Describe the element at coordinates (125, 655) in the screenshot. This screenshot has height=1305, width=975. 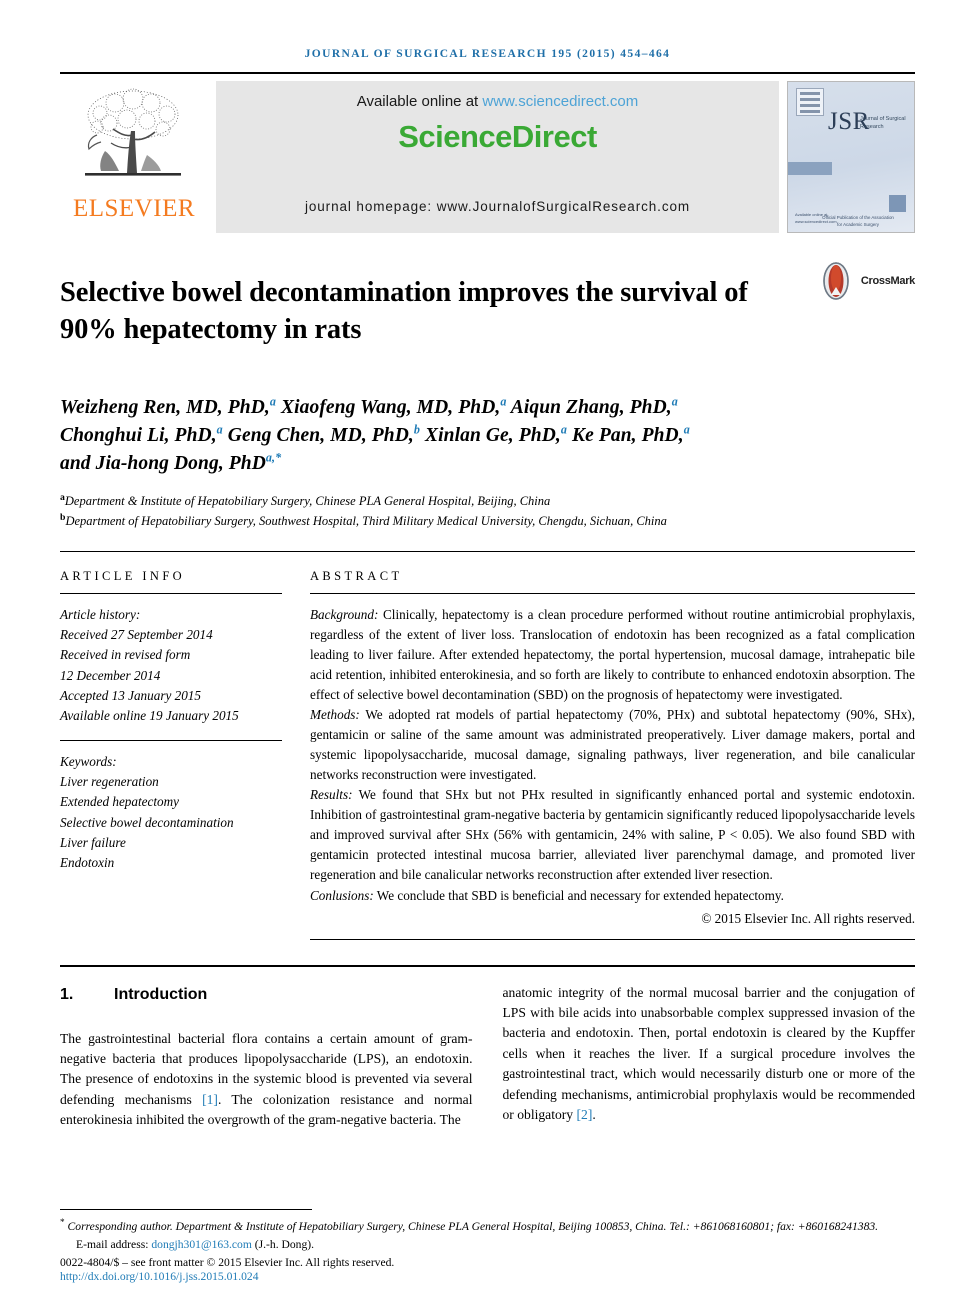
I see `article-history-item: Received in revised form` at that location.